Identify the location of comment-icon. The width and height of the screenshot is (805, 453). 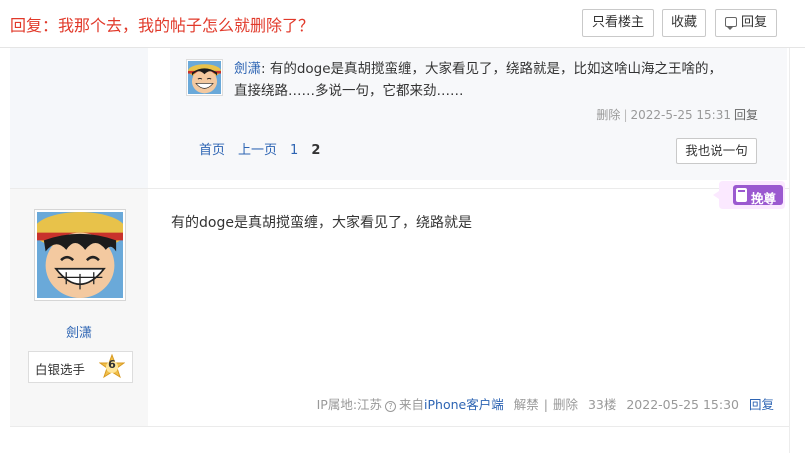
(730, 23).